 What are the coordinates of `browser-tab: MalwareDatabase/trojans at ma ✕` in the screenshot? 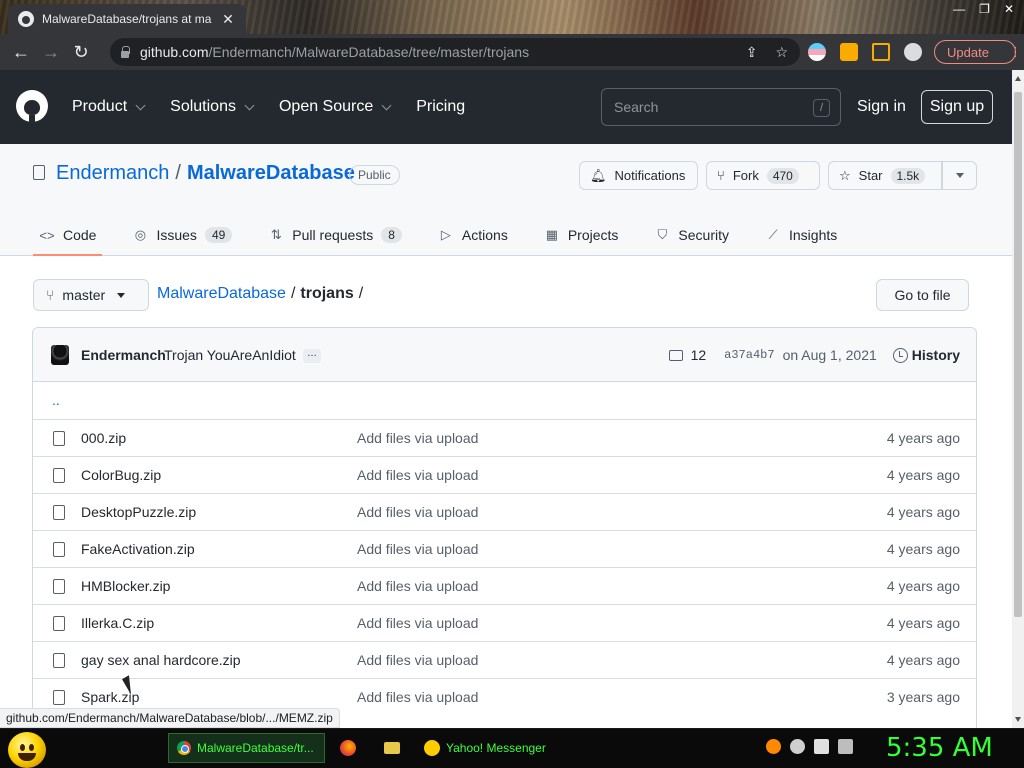 It's located at (127, 19).